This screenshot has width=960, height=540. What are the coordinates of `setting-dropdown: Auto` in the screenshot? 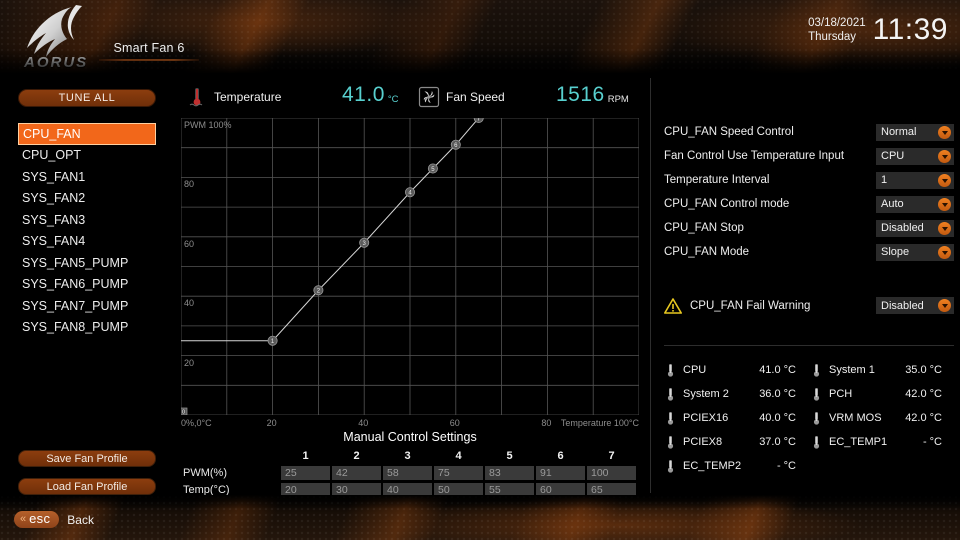 It's located at (915, 204).